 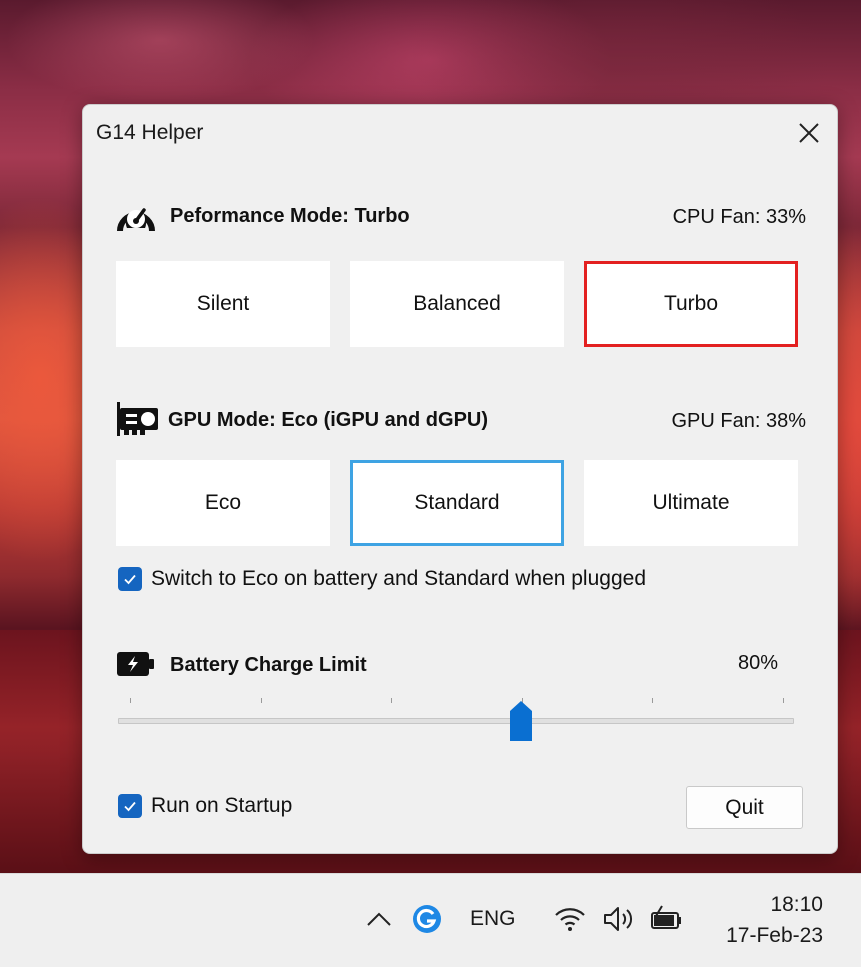 What do you see at coordinates (493, 919) in the screenshot?
I see `input-language-indicator: ENG` at bounding box center [493, 919].